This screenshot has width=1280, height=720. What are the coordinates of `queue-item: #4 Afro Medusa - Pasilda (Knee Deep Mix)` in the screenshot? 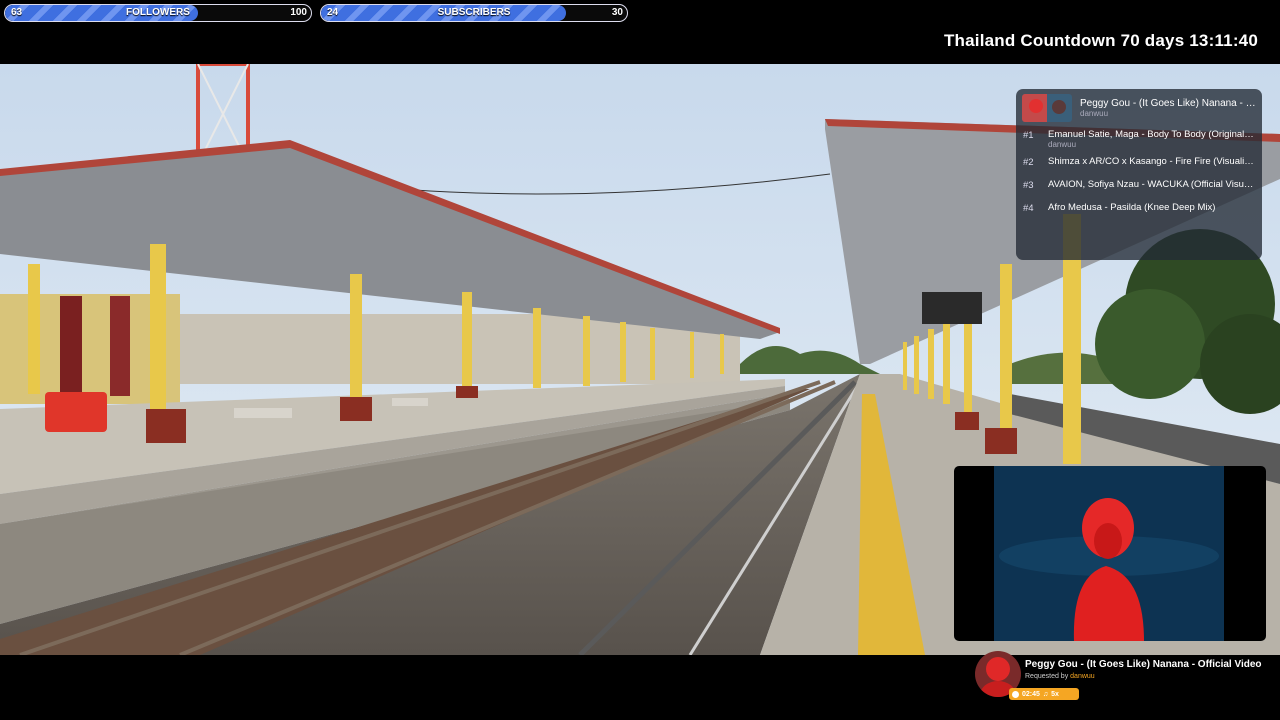 It's located at (1139, 212).